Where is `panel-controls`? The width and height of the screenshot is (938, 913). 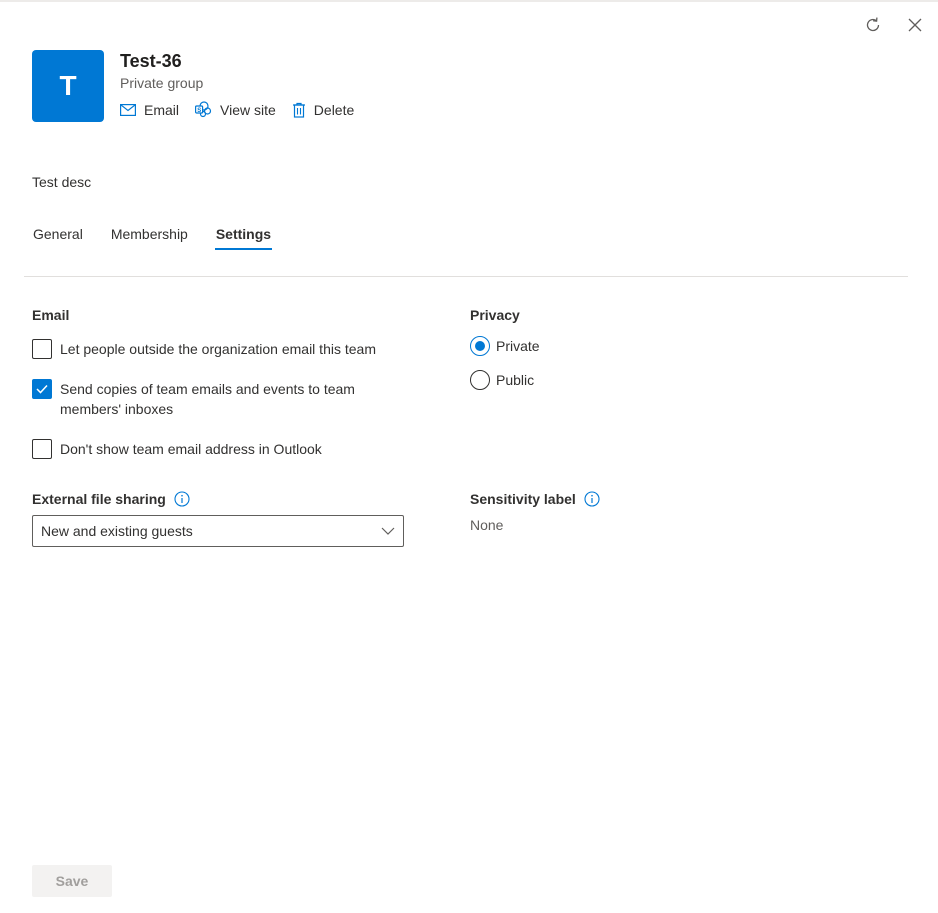
panel-controls is located at coordinates (894, 25).